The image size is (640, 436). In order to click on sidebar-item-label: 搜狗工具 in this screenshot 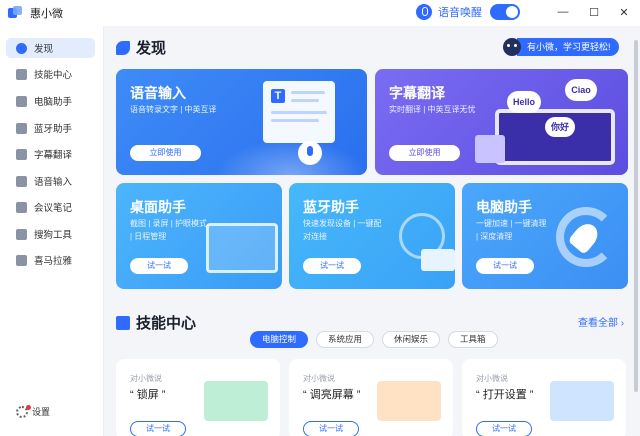, I will do `click(53, 235)`.